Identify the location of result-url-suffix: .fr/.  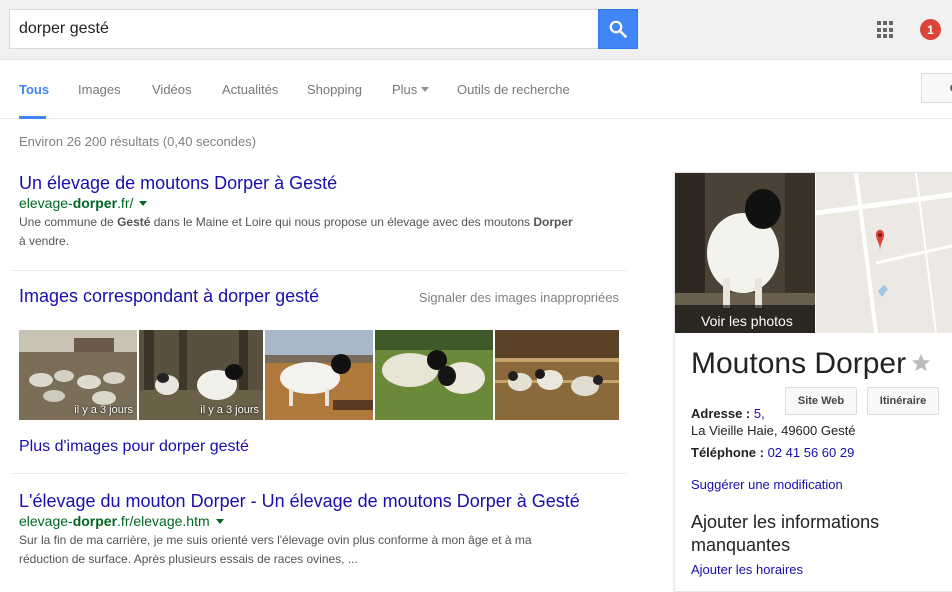
(125, 203).